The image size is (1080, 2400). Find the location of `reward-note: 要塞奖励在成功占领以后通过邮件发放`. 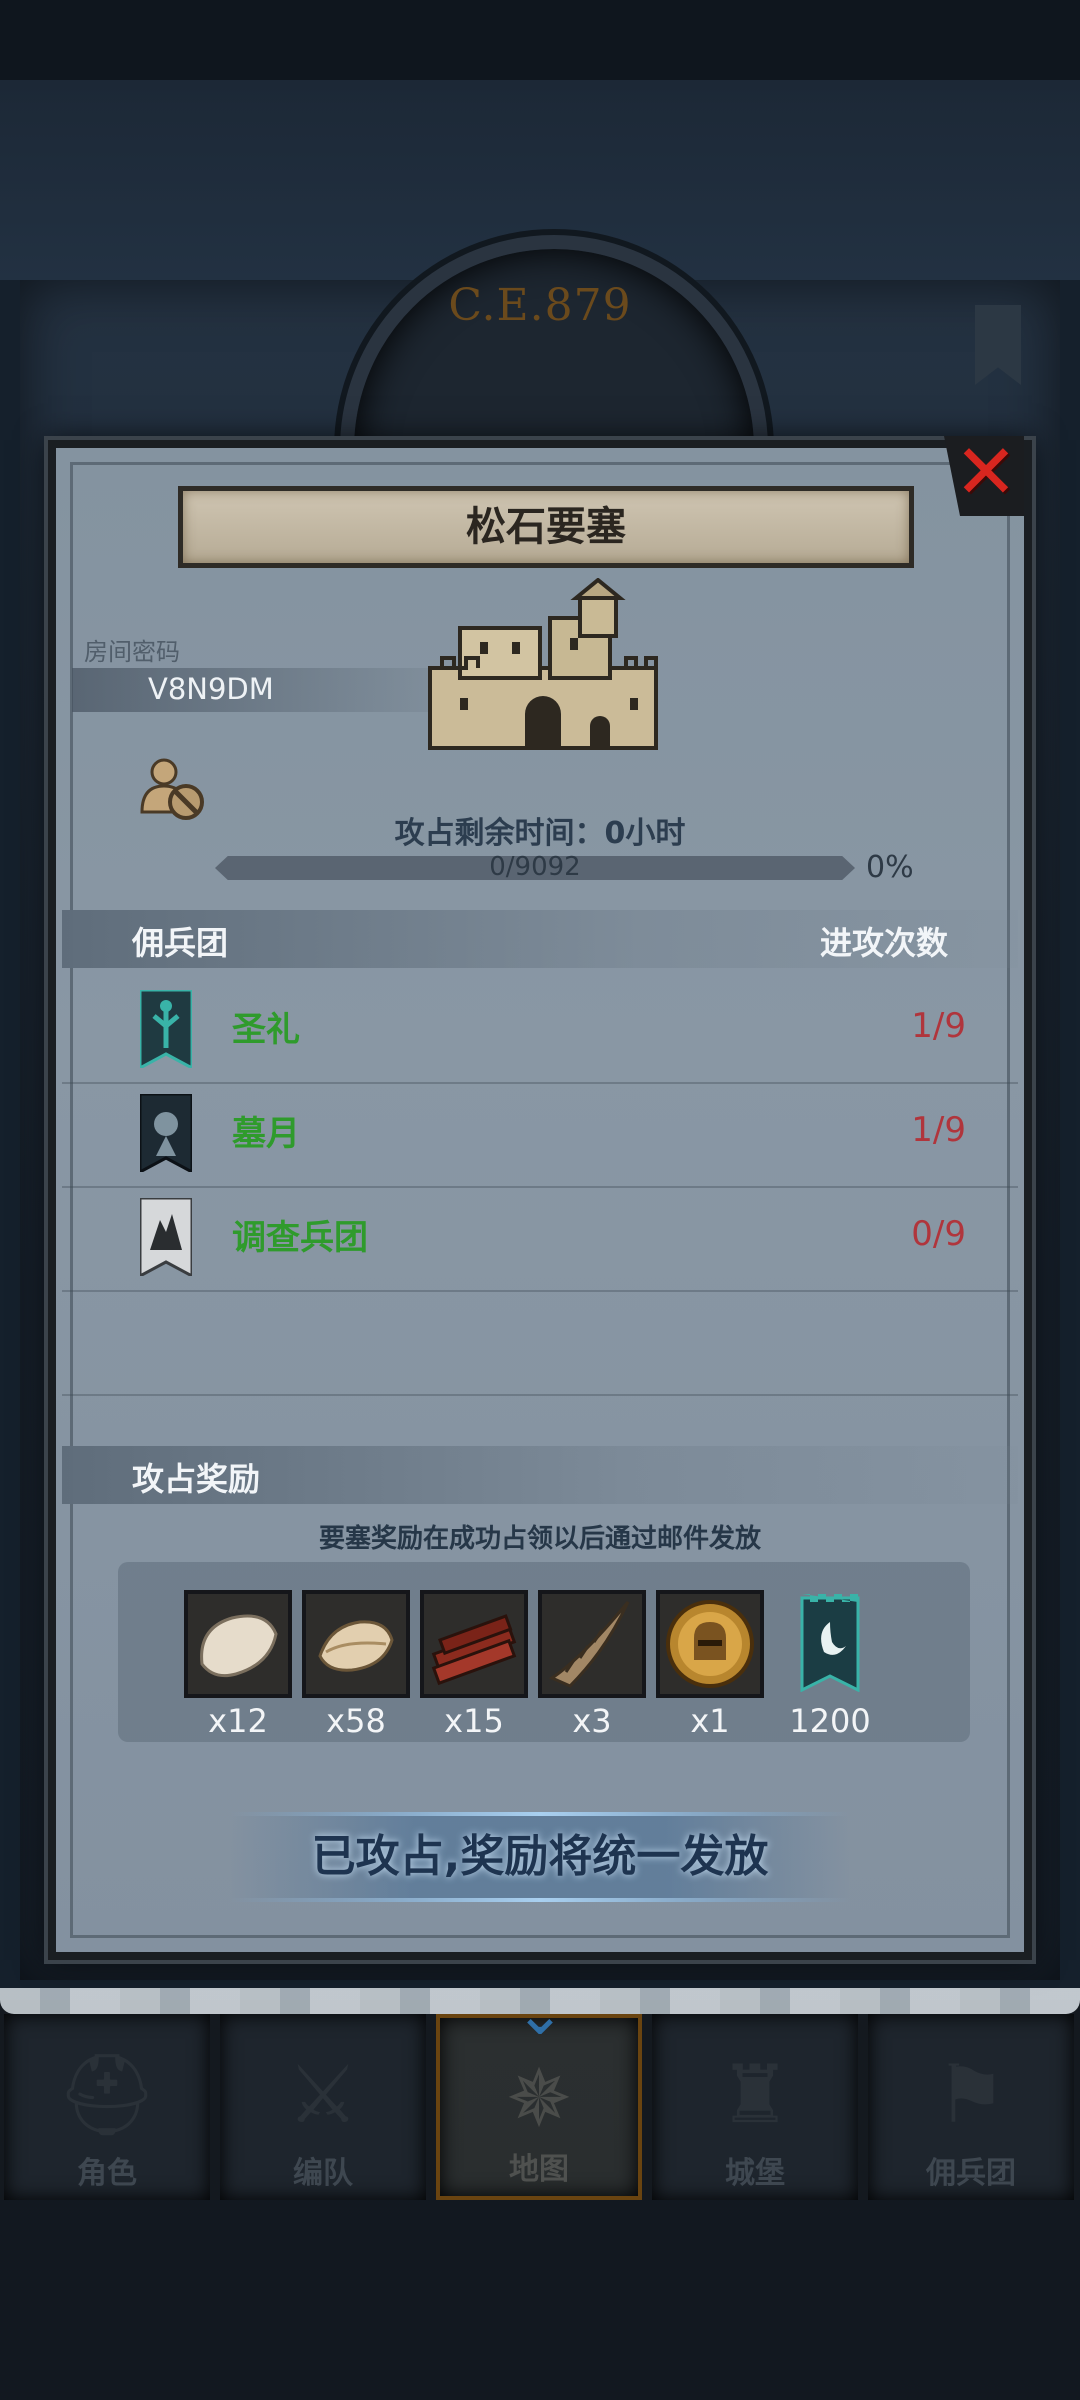

reward-note: 要塞奖励在成功占领以后通过邮件发放 is located at coordinates (539, 1539).